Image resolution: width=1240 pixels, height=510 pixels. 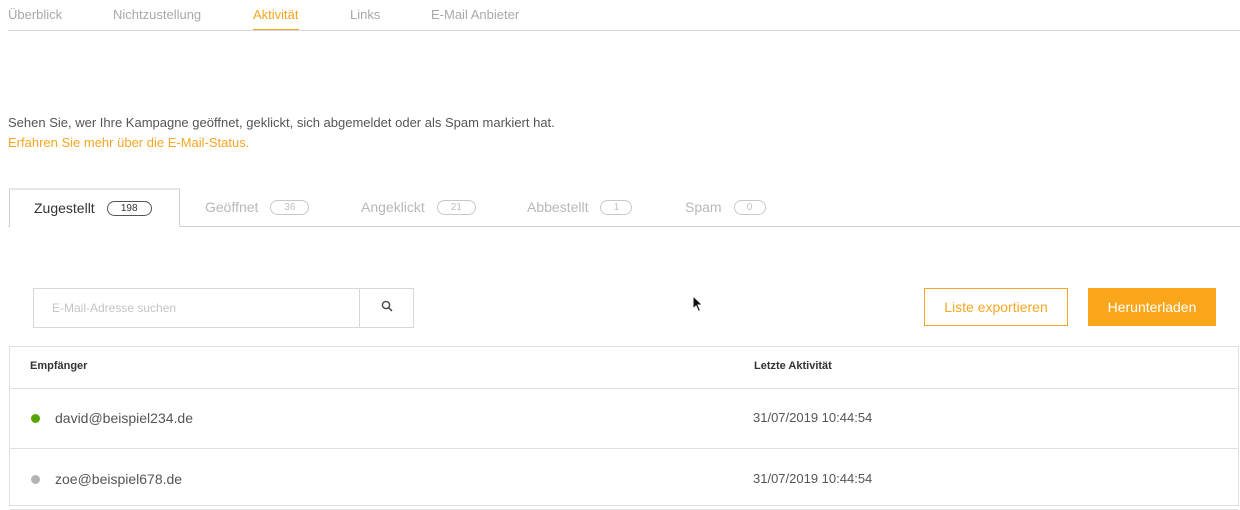 What do you see at coordinates (58, 366) in the screenshot?
I see `column-header-recipient: Empfänger` at bounding box center [58, 366].